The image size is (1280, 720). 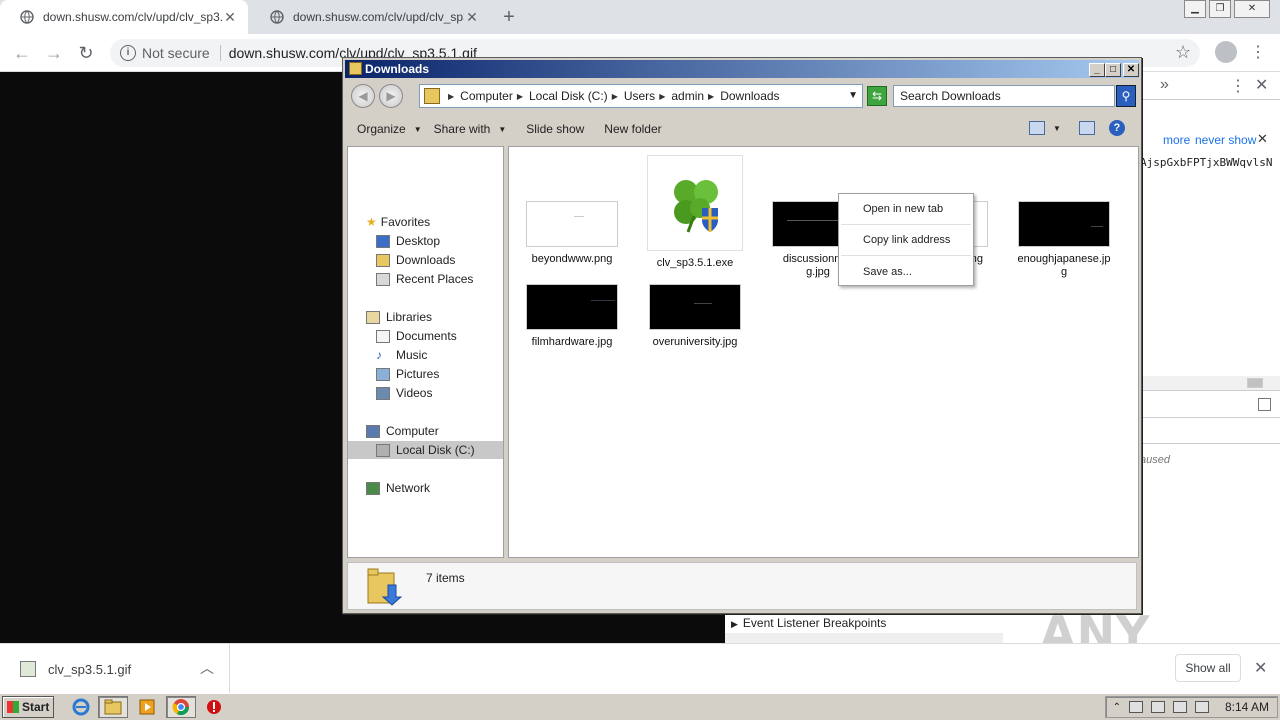 I want to click on preview-pane-icon, so click(x=1086, y=128).